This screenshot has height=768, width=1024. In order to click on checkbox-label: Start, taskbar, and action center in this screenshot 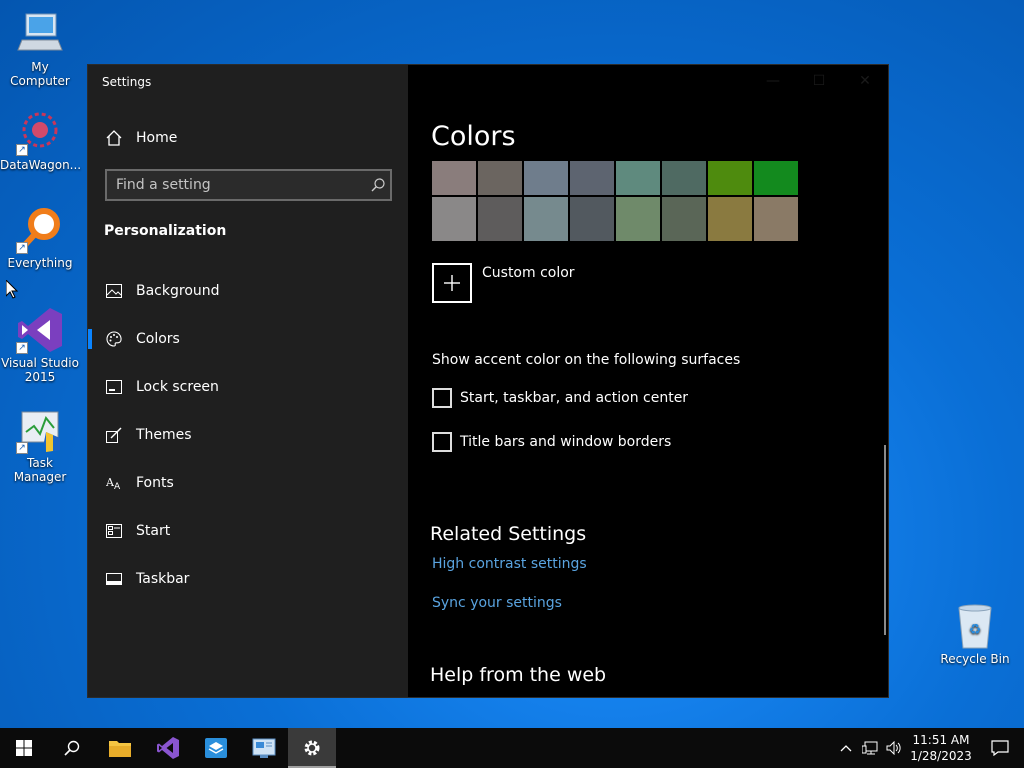, I will do `click(574, 398)`.